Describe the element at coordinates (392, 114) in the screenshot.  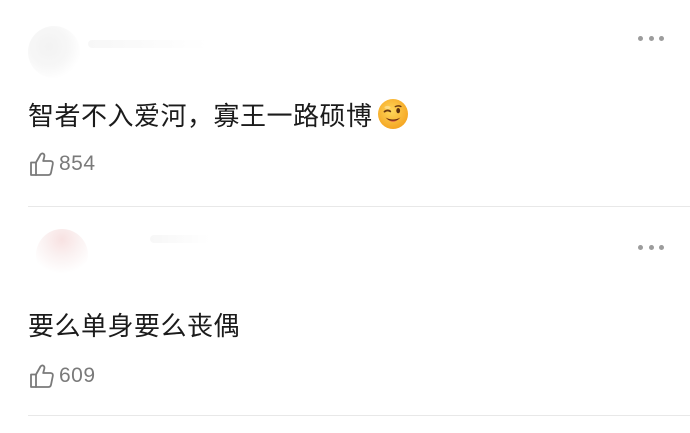
I see `winking-face-emoji-icon` at that location.